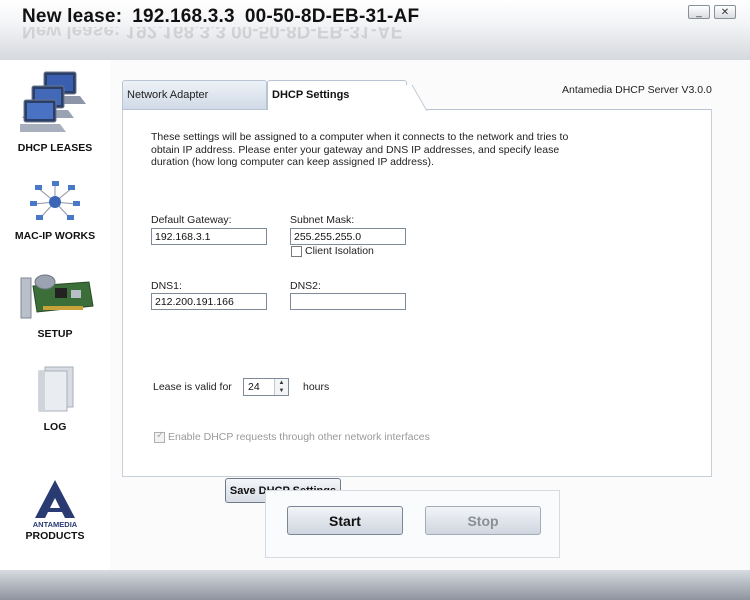  I want to click on sidebar-item-products: ANTAMEDIA PRODUCTS, so click(55, 510).